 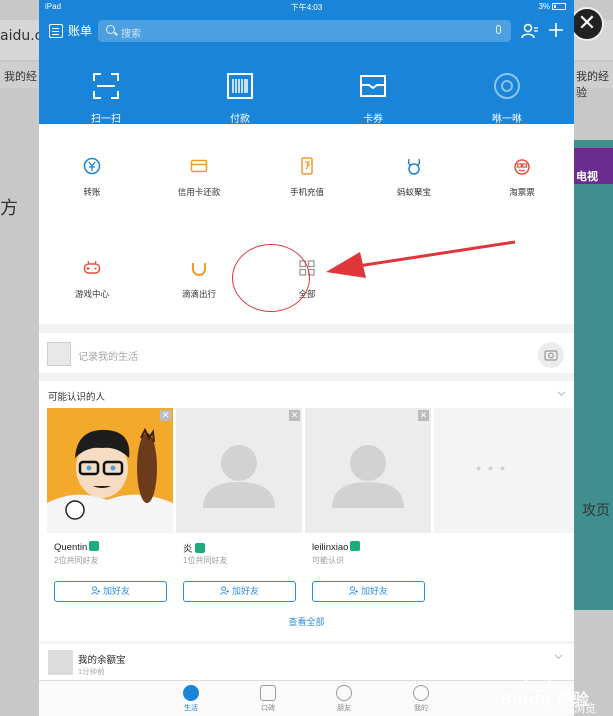 What do you see at coordinates (199, 269) in the screenshot?
I see `didi-icon` at bounding box center [199, 269].